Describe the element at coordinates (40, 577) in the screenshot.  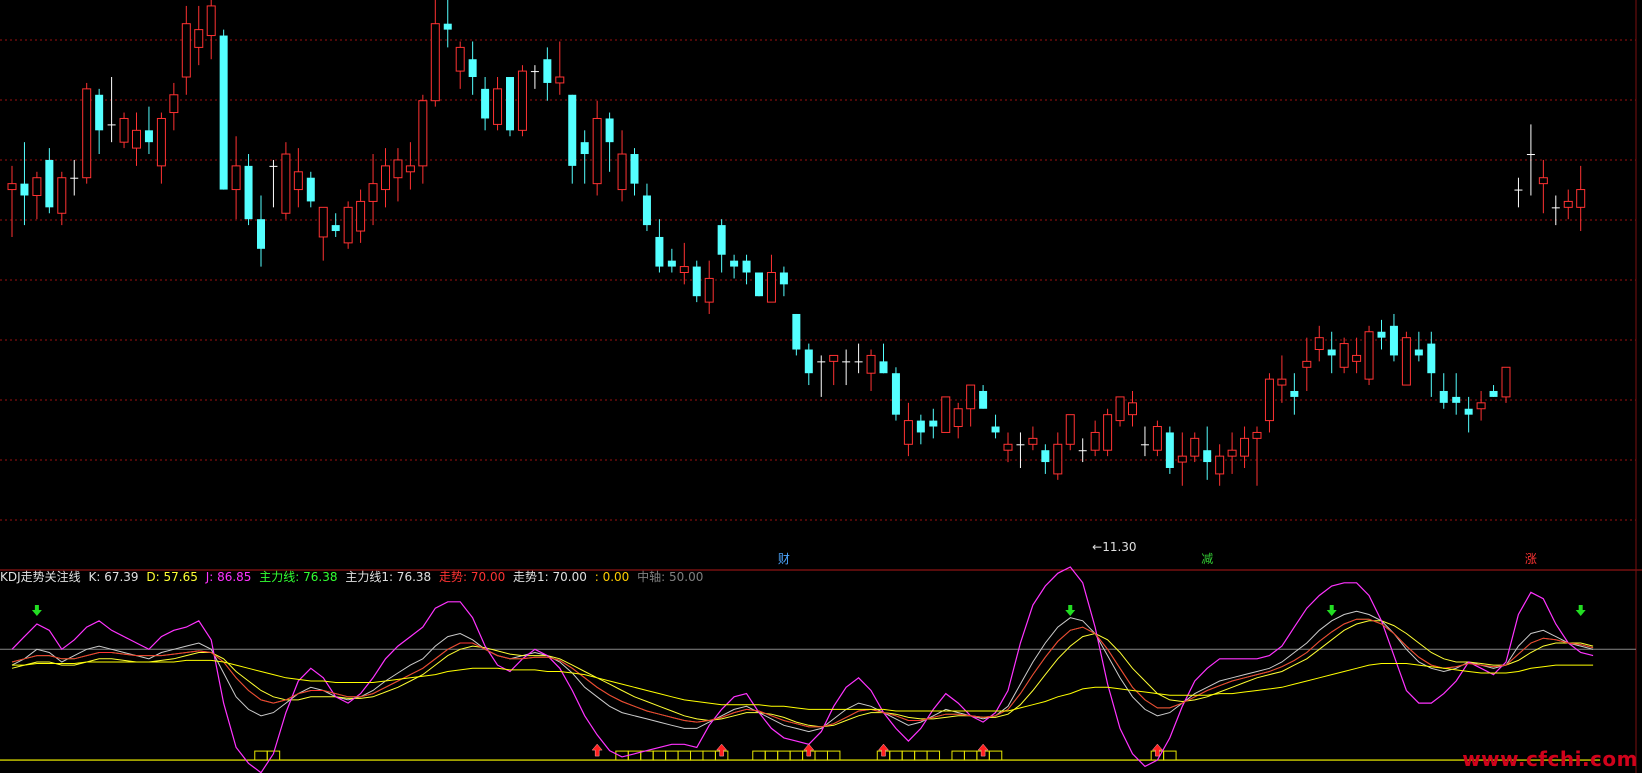
I see `indicator-title: KDJ走势关注线` at that location.